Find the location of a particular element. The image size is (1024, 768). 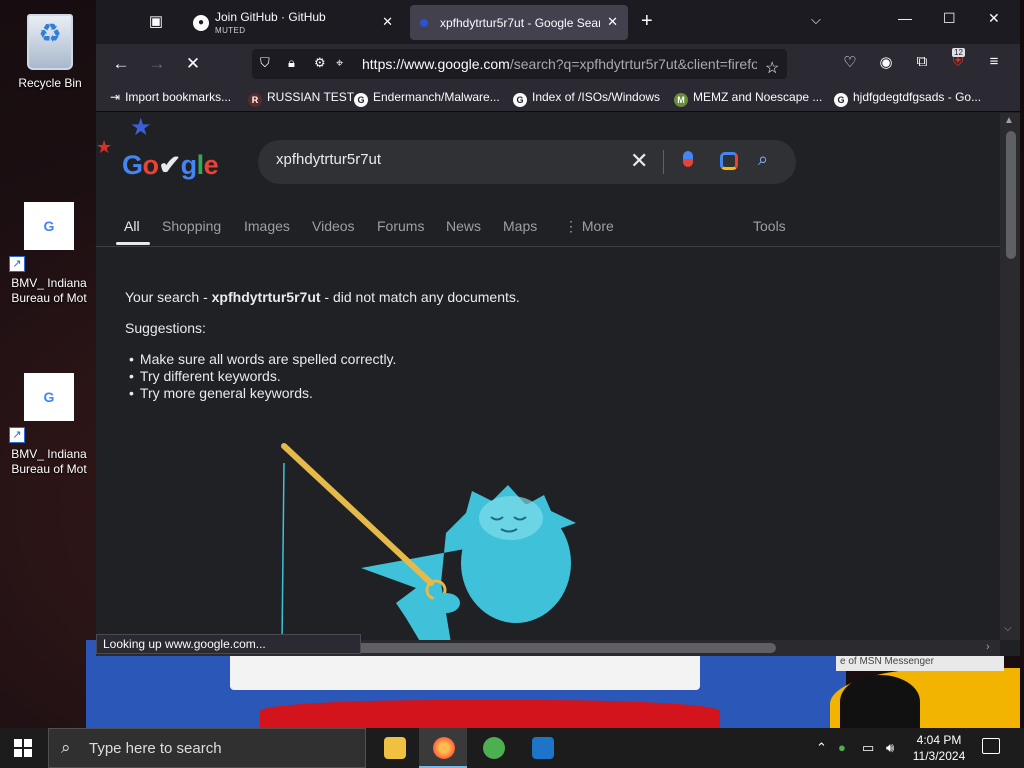

bmv-shortcut-2: G ↗ BMV_ Indiana Bureau of Mot is located at coordinates (49, 425).